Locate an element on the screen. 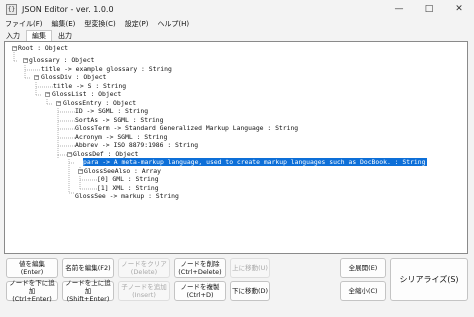 This screenshot has width=474, height=317. tab-strip: 入力 編集 出力 is located at coordinates (39, 36).